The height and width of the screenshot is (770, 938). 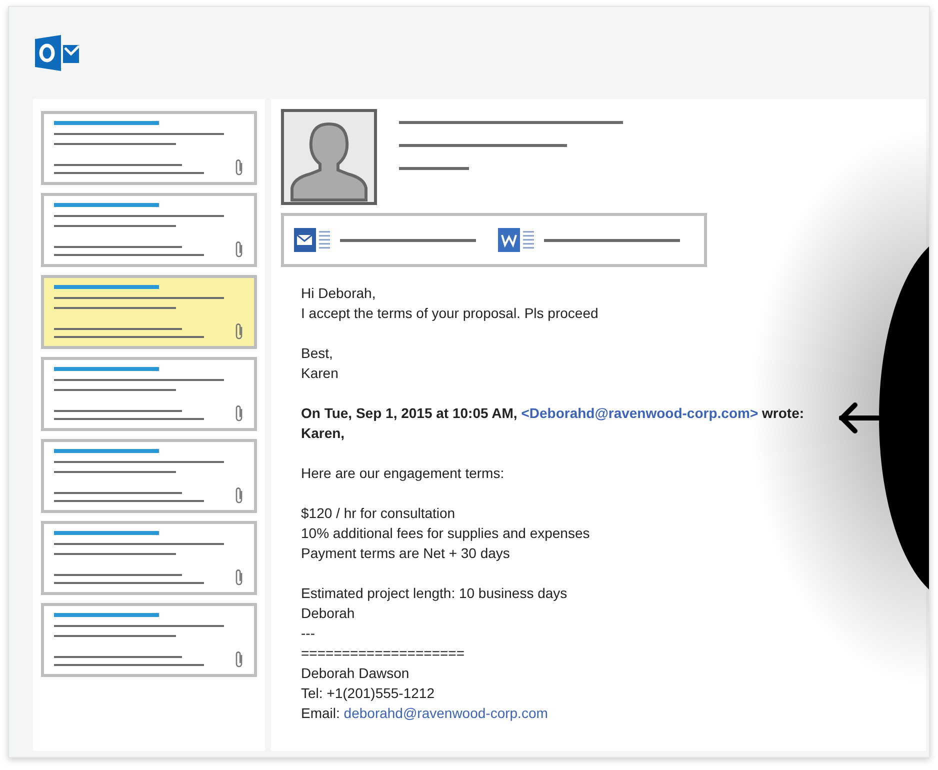 What do you see at coordinates (367, 693) in the screenshot?
I see `body-text: Tel: +1(201)555-1212` at bounding box center [367, 693].